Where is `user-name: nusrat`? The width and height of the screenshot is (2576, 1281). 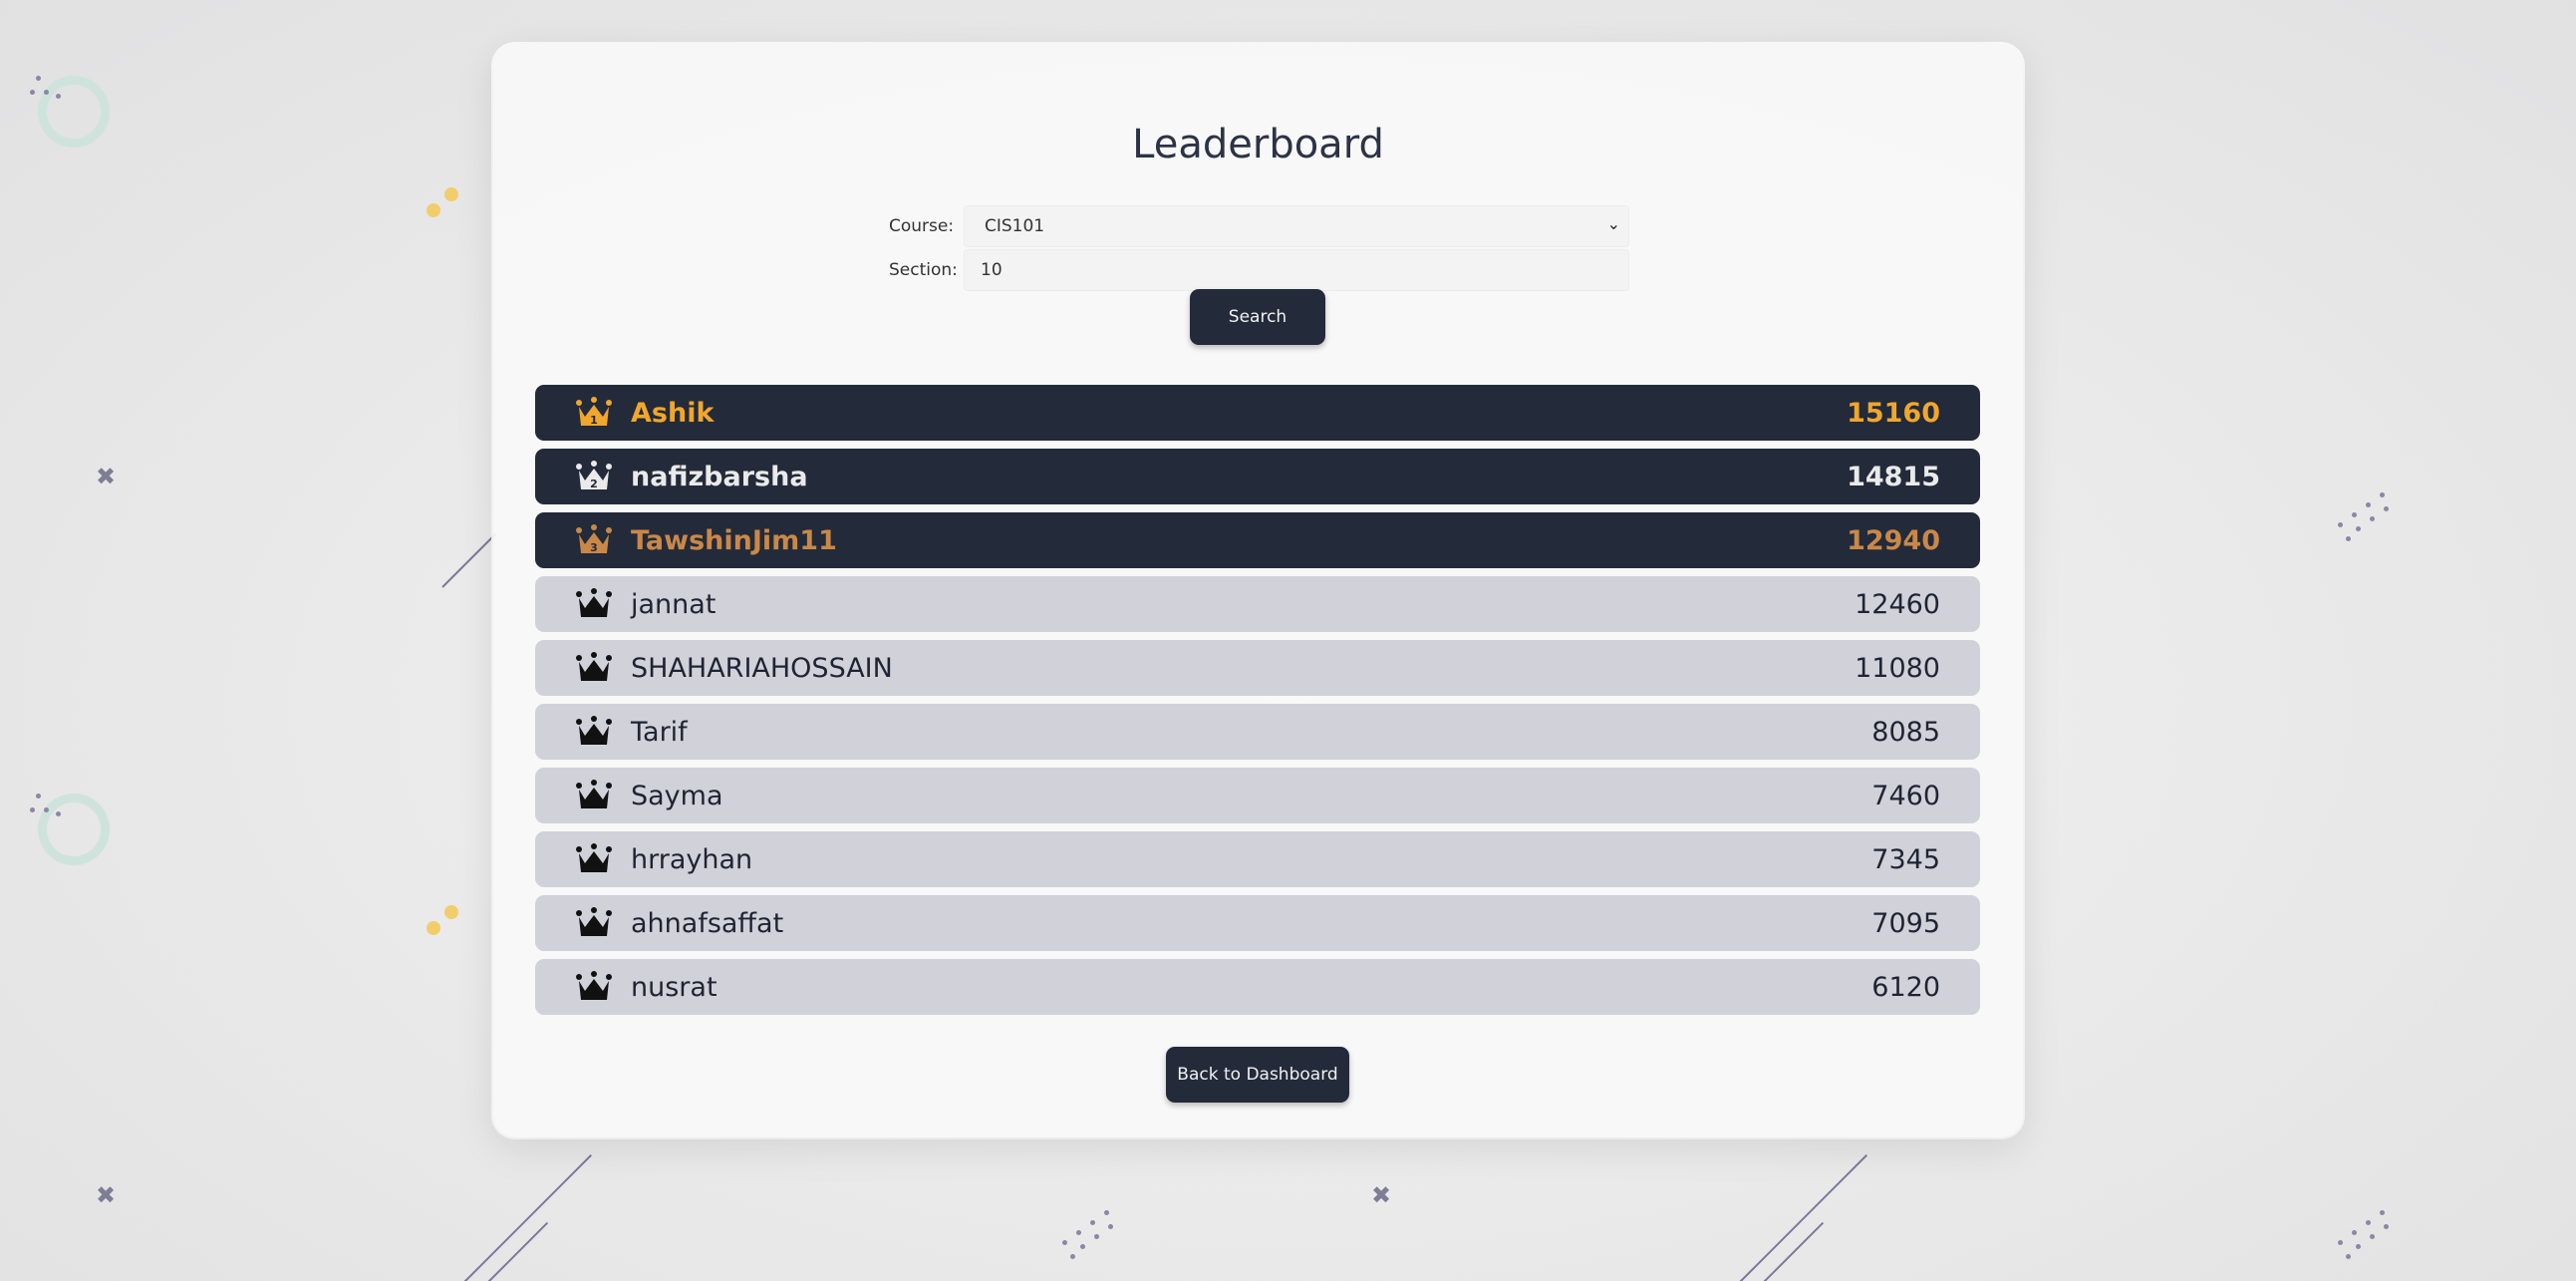
user-name: nusrat is located at coordinates (674, 987).